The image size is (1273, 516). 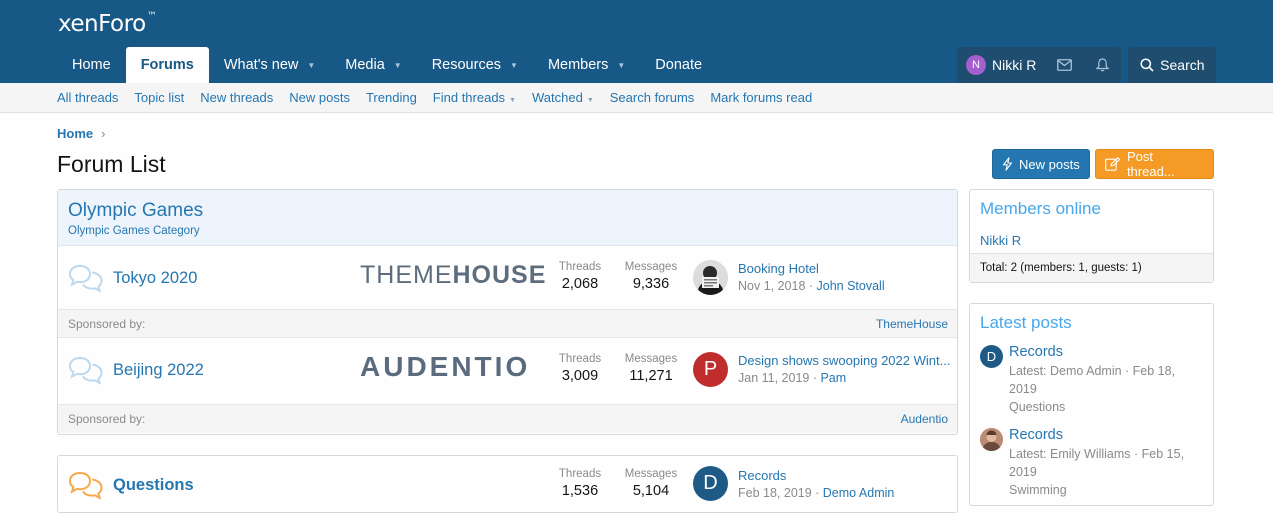 I want to click on messages-count: 11,271, so click(x=651, y=376).